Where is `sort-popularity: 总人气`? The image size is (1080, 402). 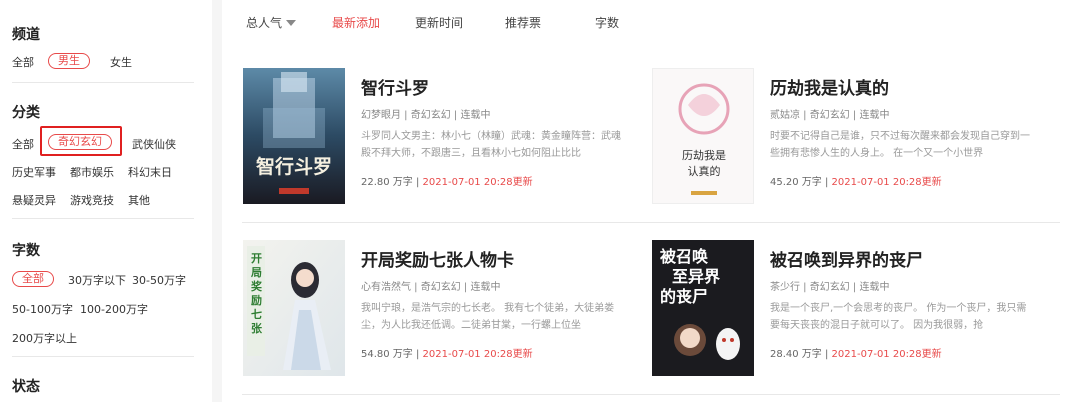
sort-popularity: 总人气 is located at coordinates (271, 22).